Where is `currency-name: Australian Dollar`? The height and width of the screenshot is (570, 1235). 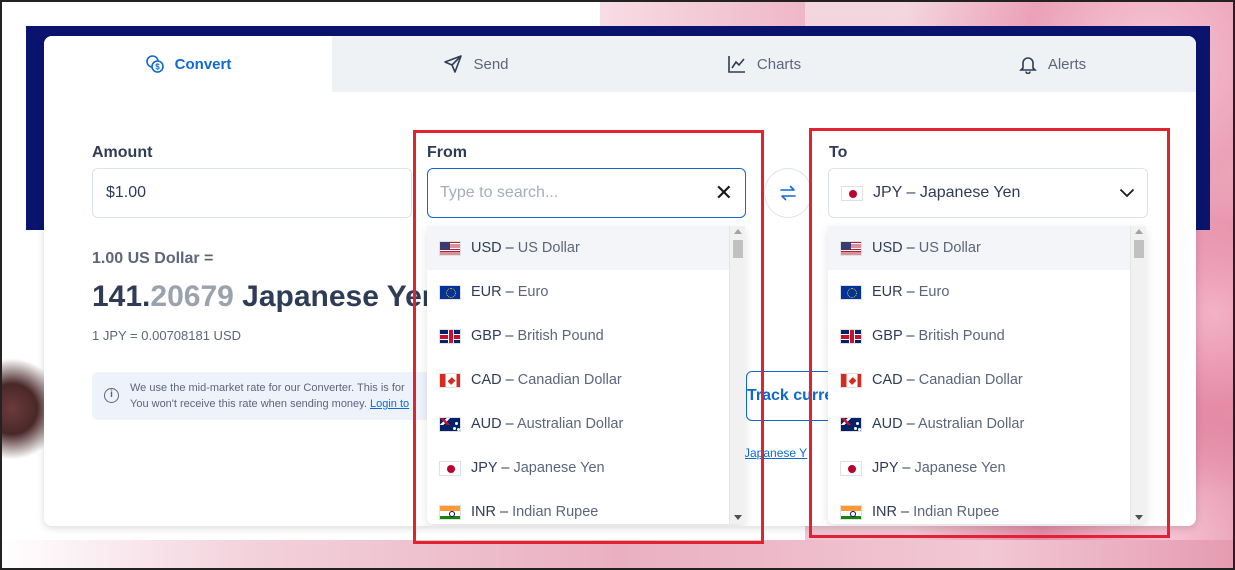
currency-name: Australian Dollar is located at coordinates (971, 424).